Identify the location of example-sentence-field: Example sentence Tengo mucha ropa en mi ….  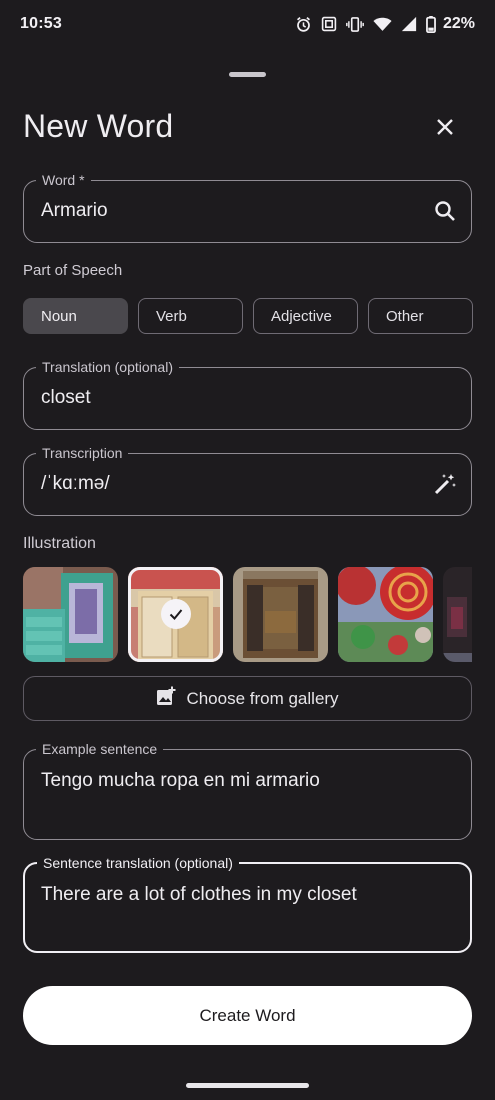
(247, 790).